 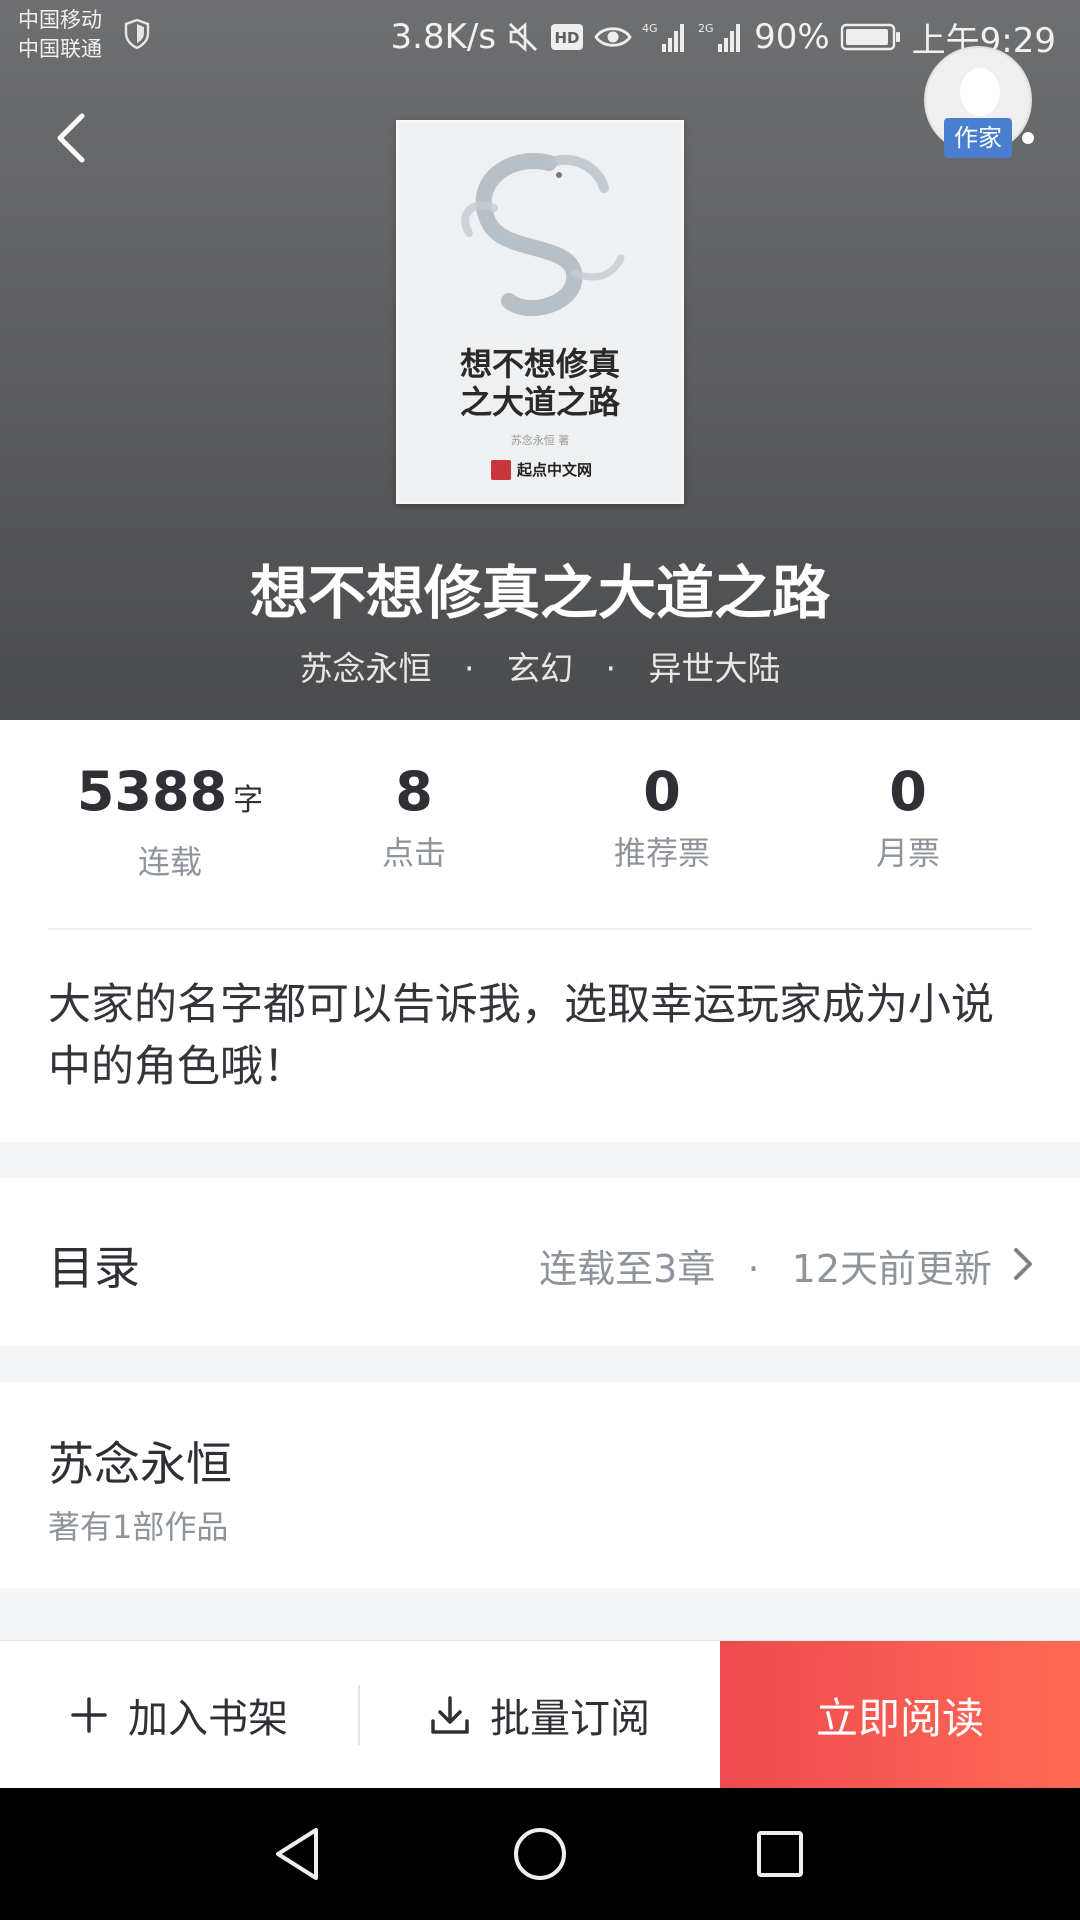 What do you see at coordinates (665, 37) in the screenshot?
I see `signal-4g-icon: 4G` at bounding box center [665, 37].